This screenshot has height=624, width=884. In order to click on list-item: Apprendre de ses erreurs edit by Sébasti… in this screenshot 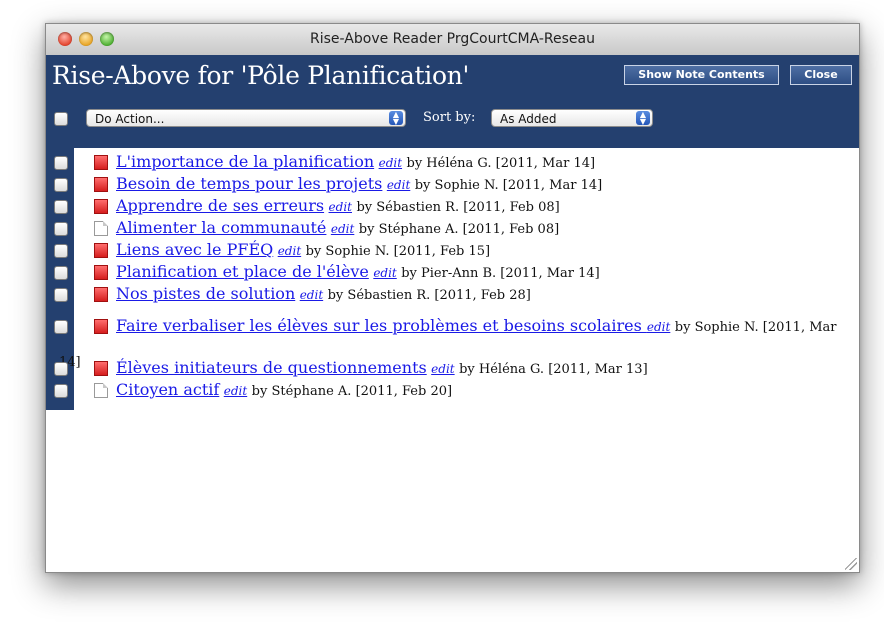, I will do `click(452, 207)`.